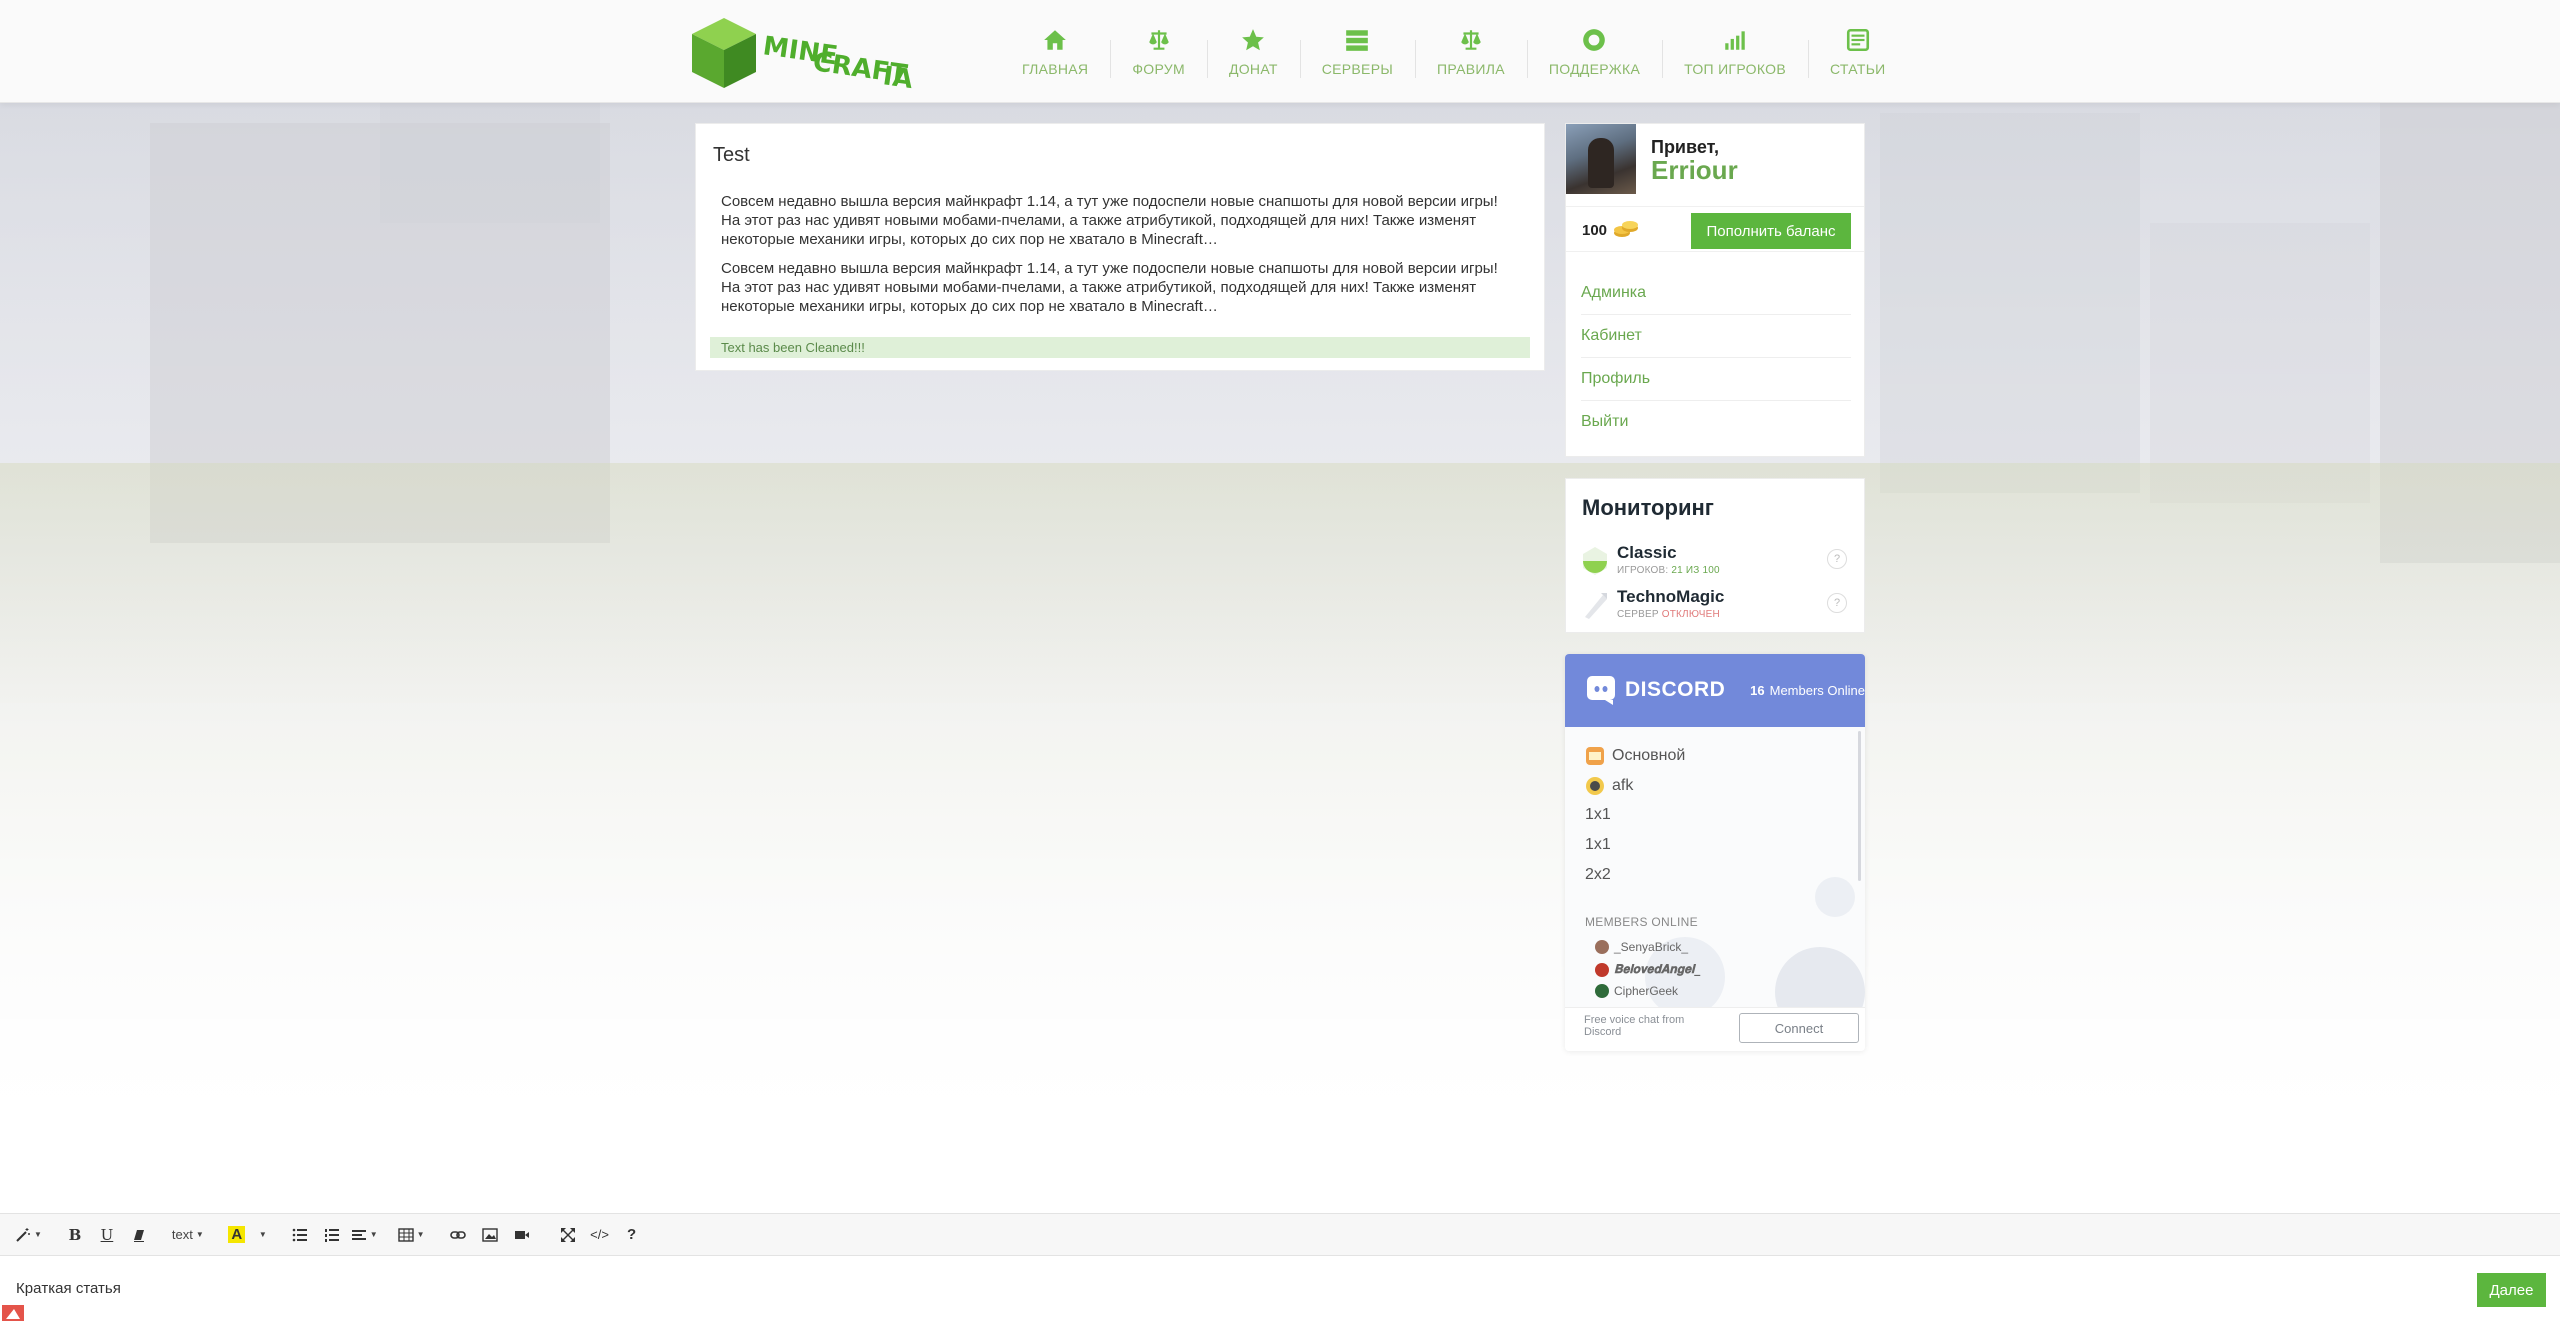  I want to click on nav-support: ПОДДЕРЖКА, so click(1594, 51).